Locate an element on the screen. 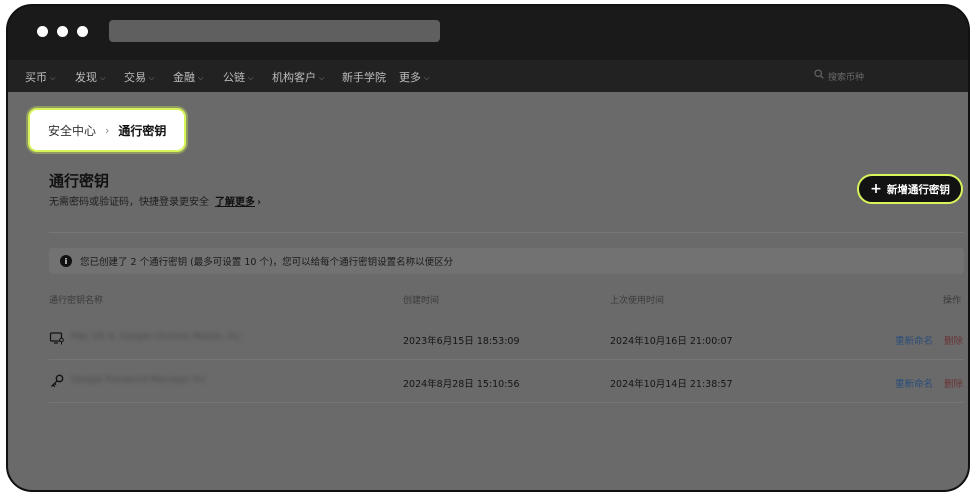 The image size is (976, 496). add-passkey-button: + 新增通行密钥 is located at coordinates (910, 189).